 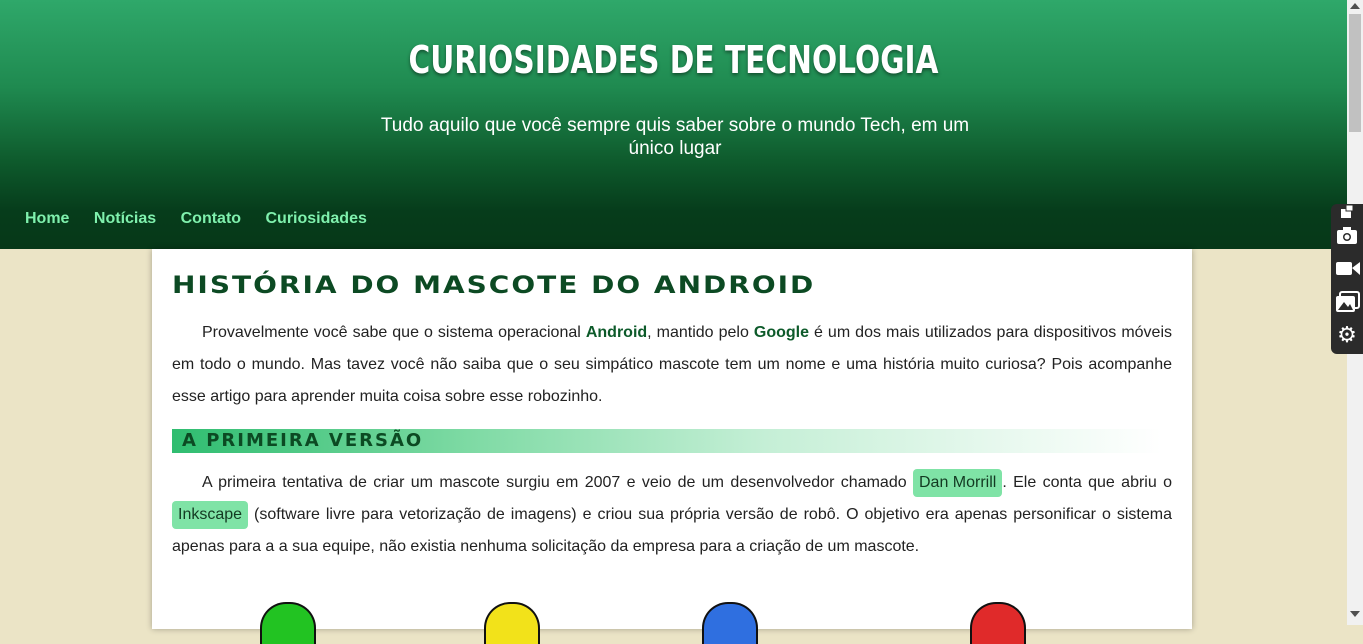 What do you see at coordinates (667, 441) in the screenshot?
I see `section-heading: A PRIMEIRA VERSÃO` at bounding box center [667, 441].